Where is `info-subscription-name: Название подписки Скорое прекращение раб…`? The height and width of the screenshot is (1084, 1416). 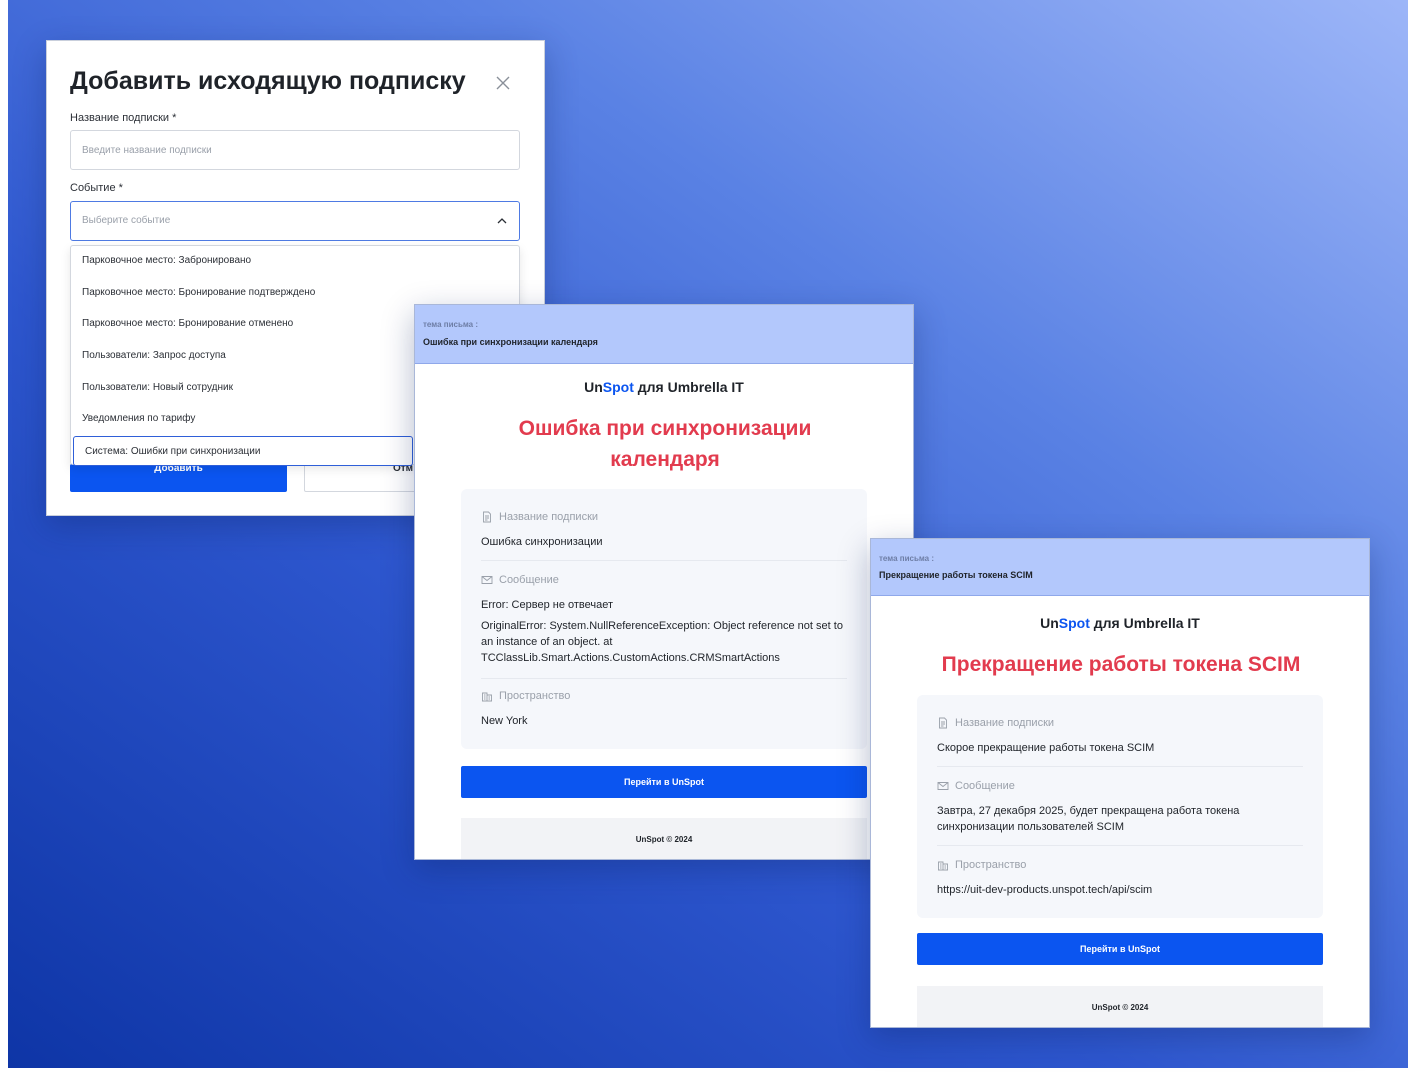 info-subscription-name: Название подписки Скорое прекращение раб… is located at coordinates (1120, 736).